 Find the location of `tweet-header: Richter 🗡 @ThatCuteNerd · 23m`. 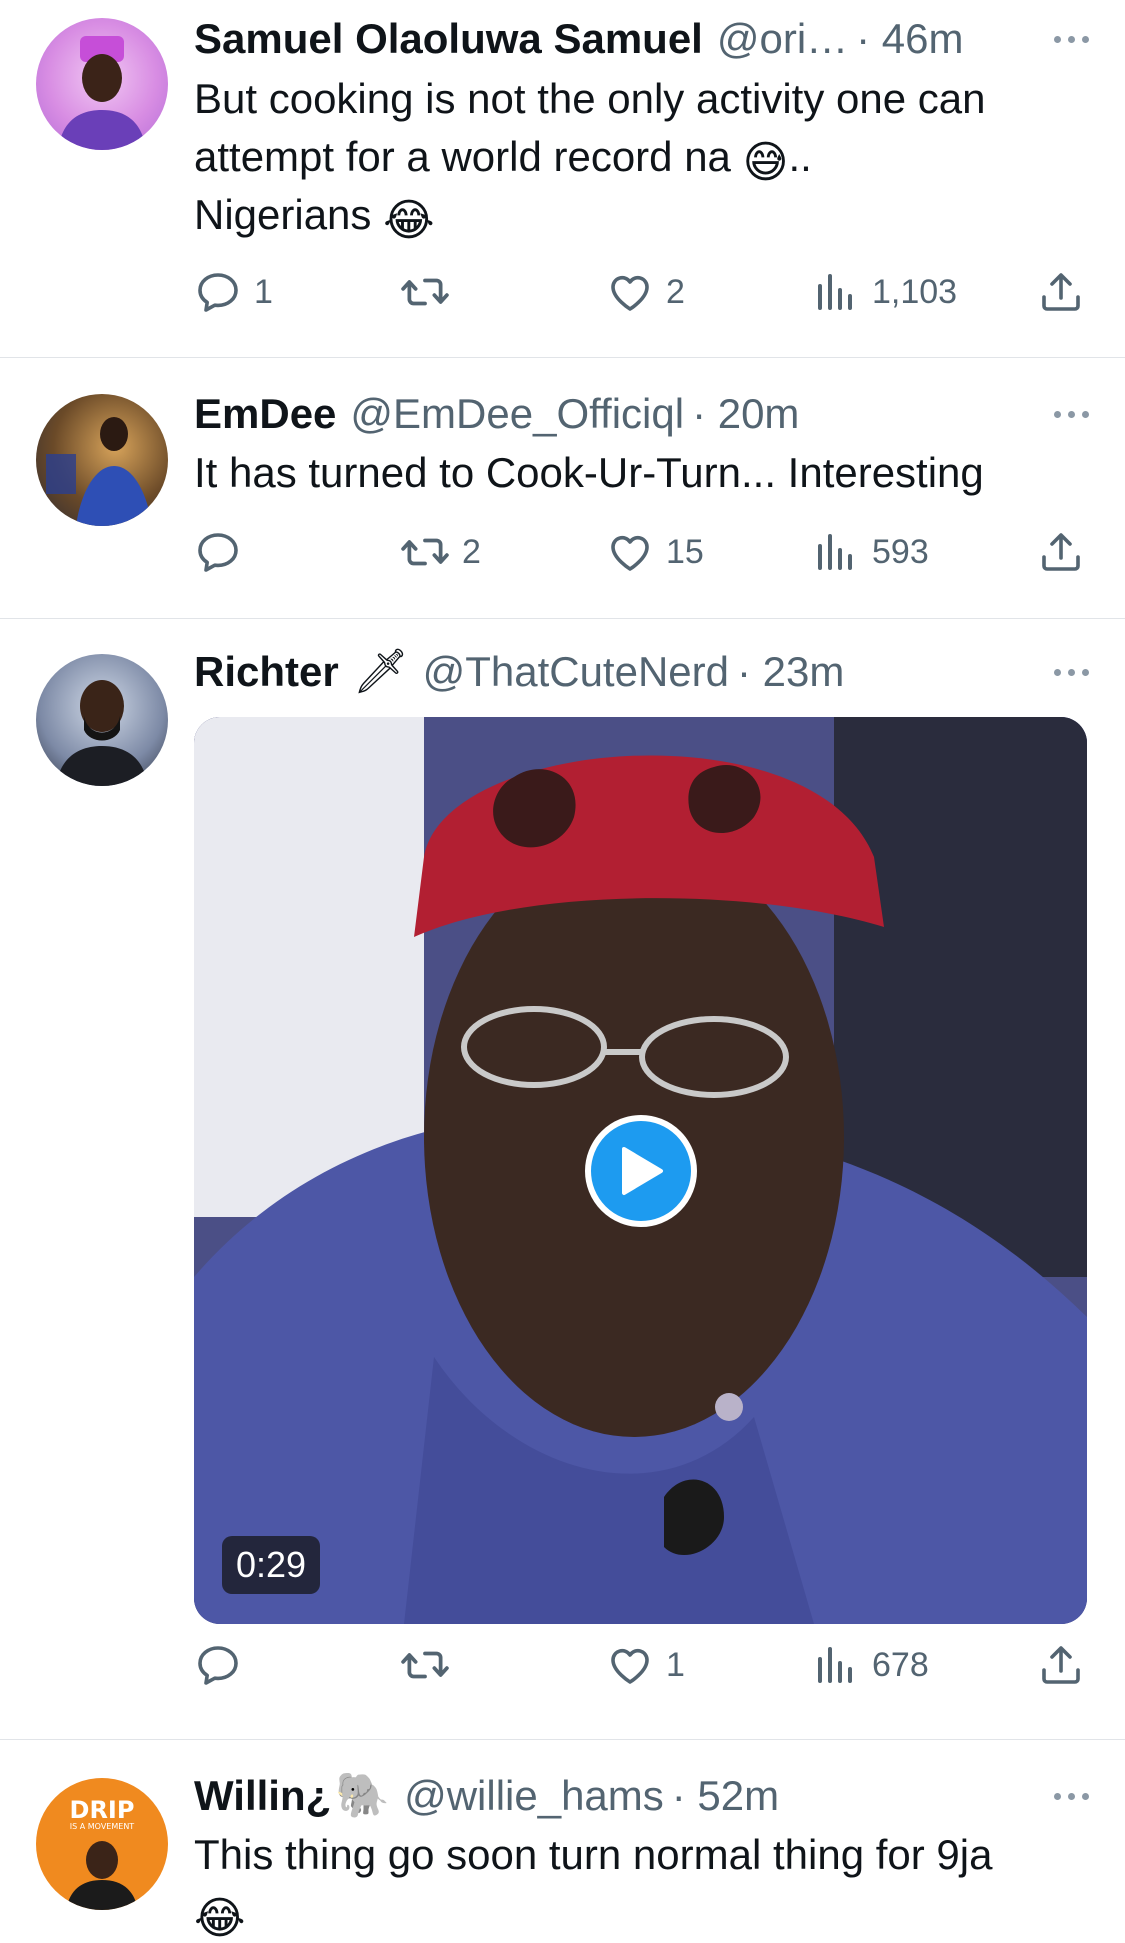

tweet-header: Richter 🗡 @ThatCuteNerd · 23m is located at coordinates (639, 672).